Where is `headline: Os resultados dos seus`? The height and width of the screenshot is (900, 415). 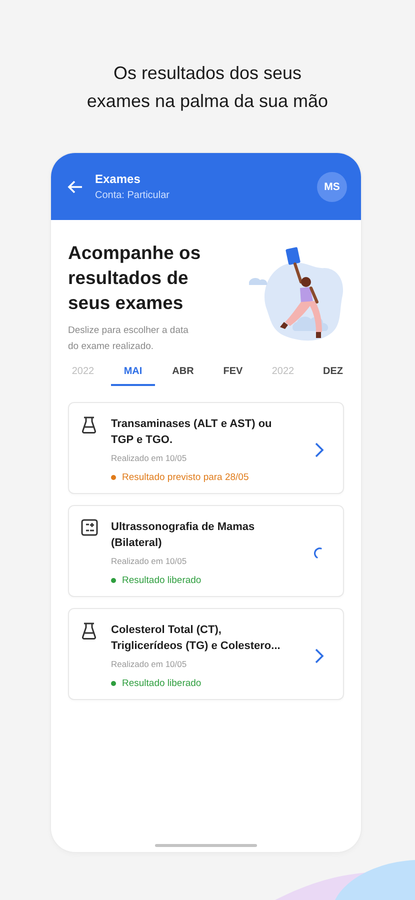 headline: Os resultados dos seus is located at coordinates (207, 73).